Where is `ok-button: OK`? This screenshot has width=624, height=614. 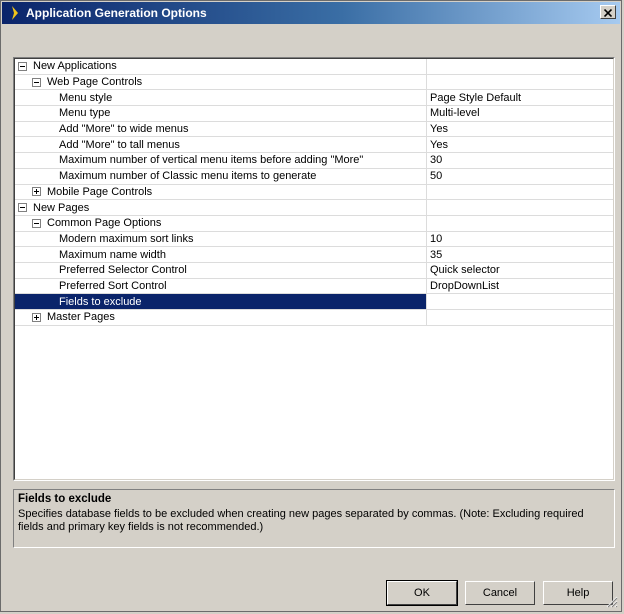
ok-button: OK is located at coordinates (422, 593).